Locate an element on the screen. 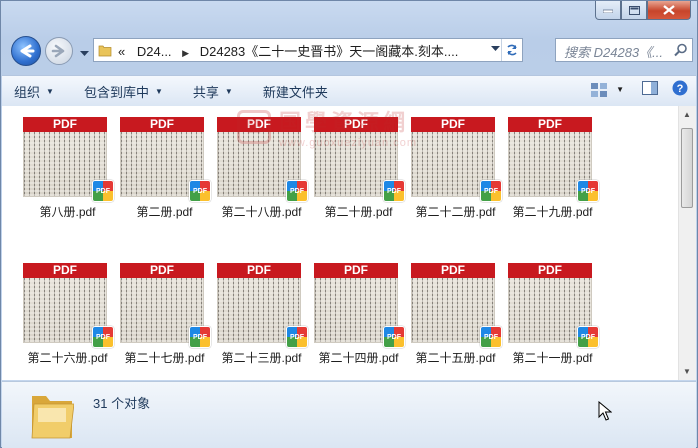  file-name: 第二十九册.pdf is located at coordinates (552, 212).